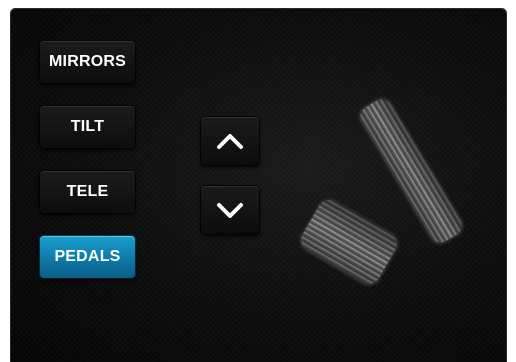 This screenshot has width=516, height=362. I want to click on move-down-button, so click(230, 210).